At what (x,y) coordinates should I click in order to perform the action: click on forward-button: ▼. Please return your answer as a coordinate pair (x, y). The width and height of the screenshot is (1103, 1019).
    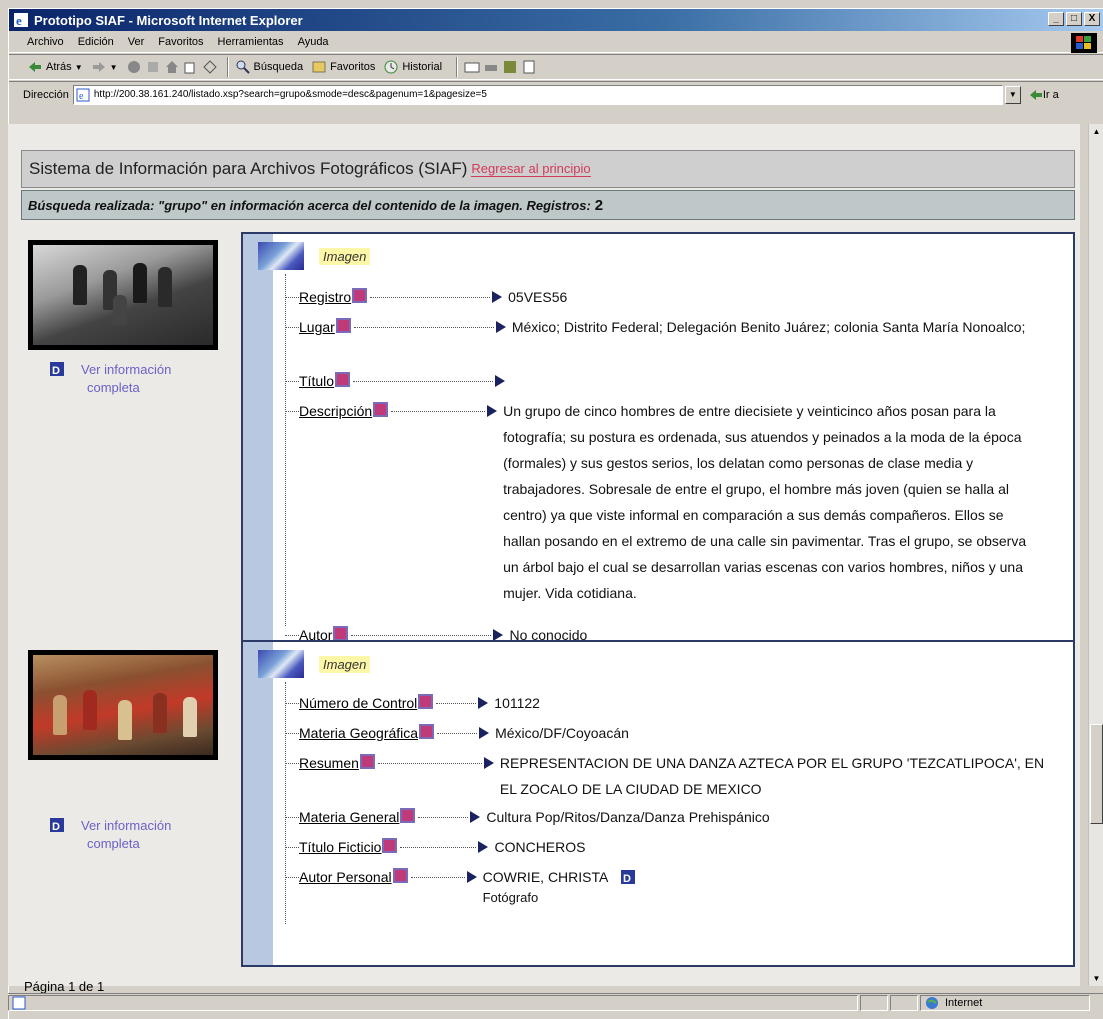
    Looking at the image, I should click on (104, 67).